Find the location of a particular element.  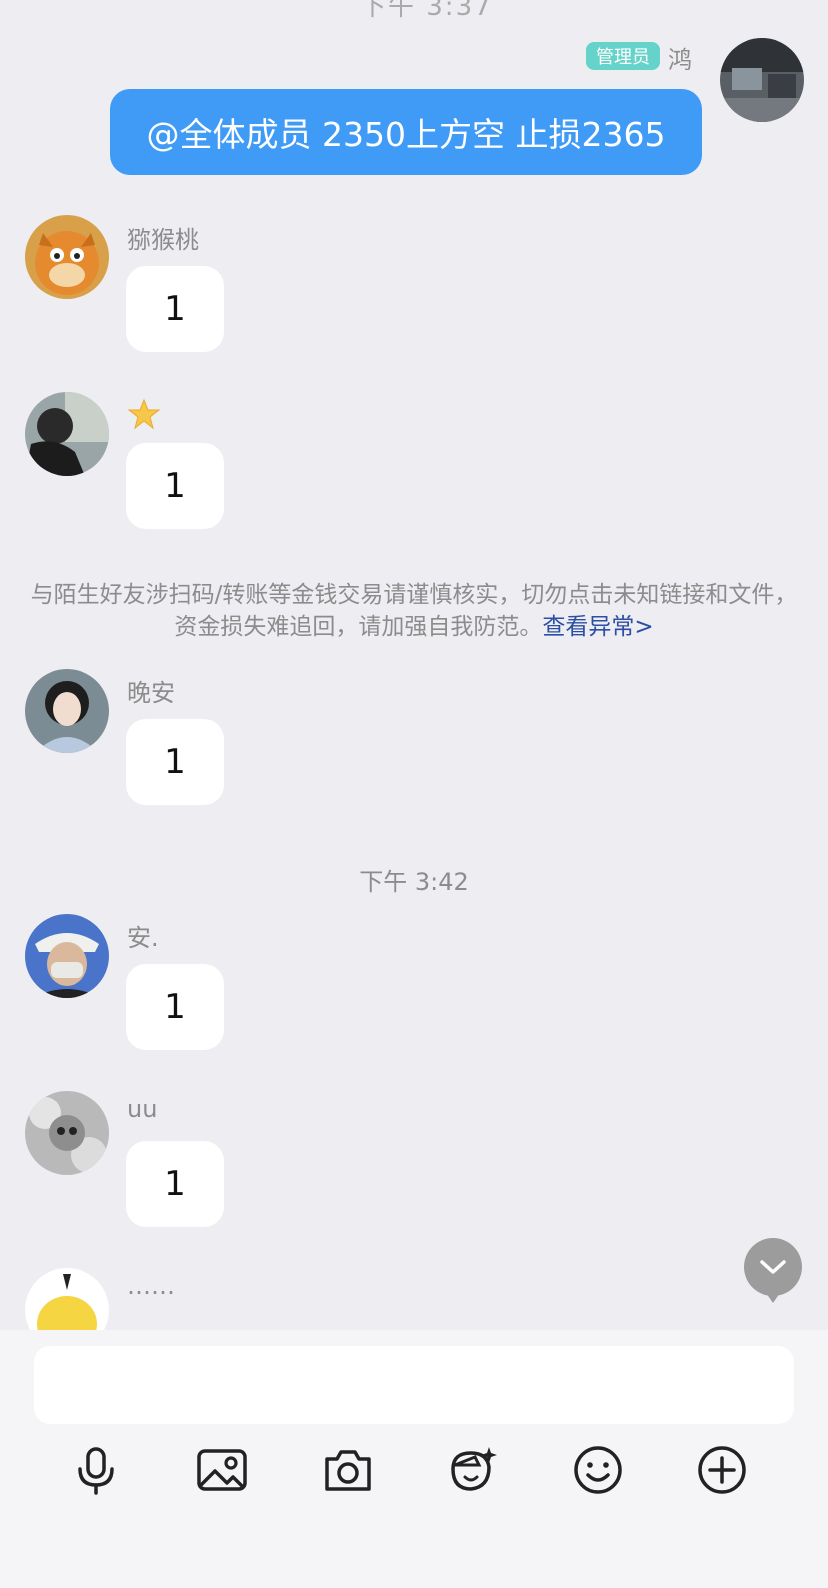

portrait-avatar-image is located at coordinates (67, 434).